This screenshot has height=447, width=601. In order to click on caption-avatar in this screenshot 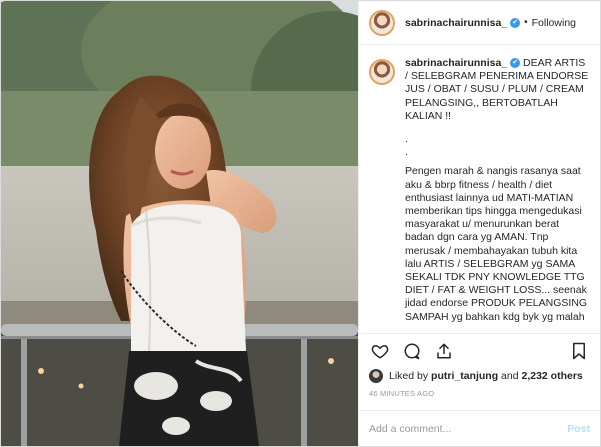, I will do `click(382, 72)`.